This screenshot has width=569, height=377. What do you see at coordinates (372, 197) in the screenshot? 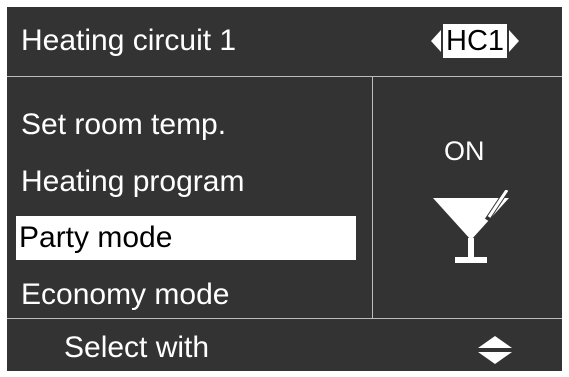
I see `panel-divider` at bounding box center [372, 197].